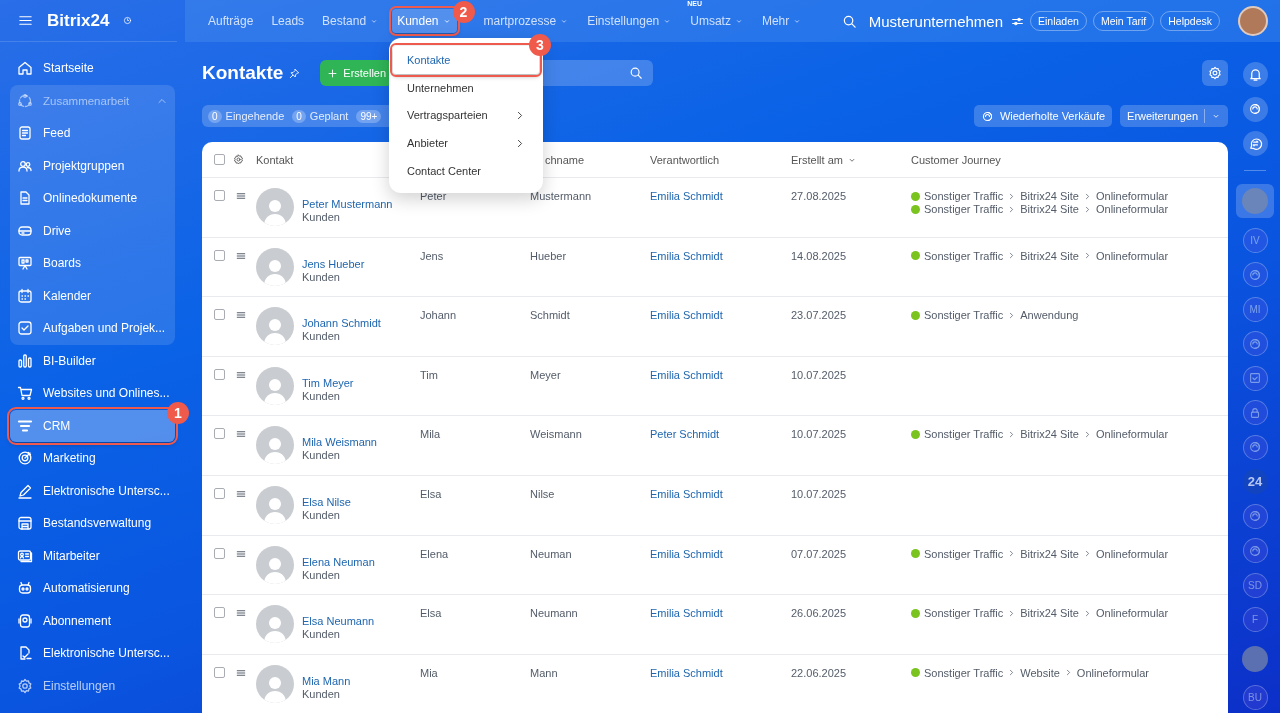 Image resolution: width=1280 pixels, height=713 pixels. I want to click on nav-tab: Bestand, so click(351, 21).